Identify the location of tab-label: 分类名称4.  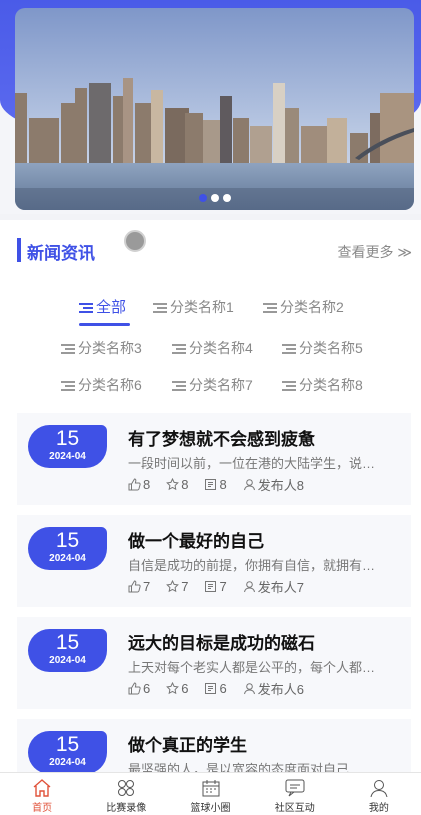
(221, 348).